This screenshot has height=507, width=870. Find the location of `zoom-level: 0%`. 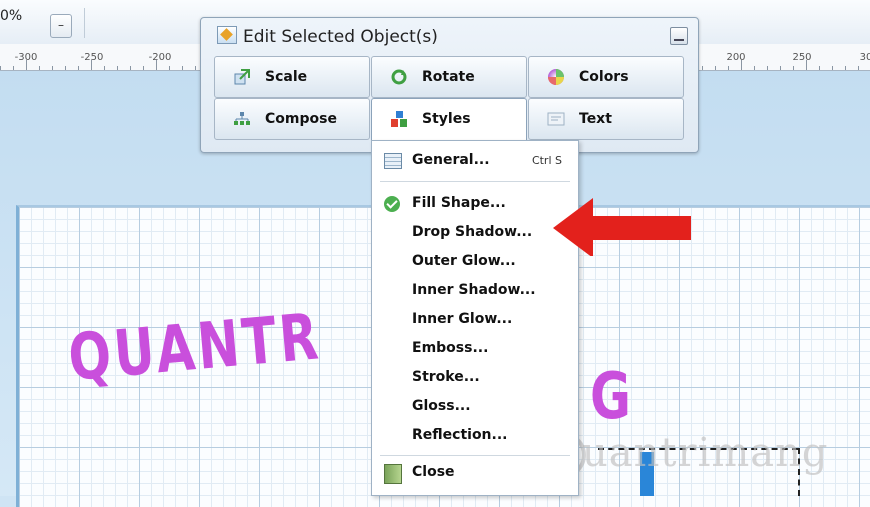

zoom-level: 0% is located at coordinates (11, 16).